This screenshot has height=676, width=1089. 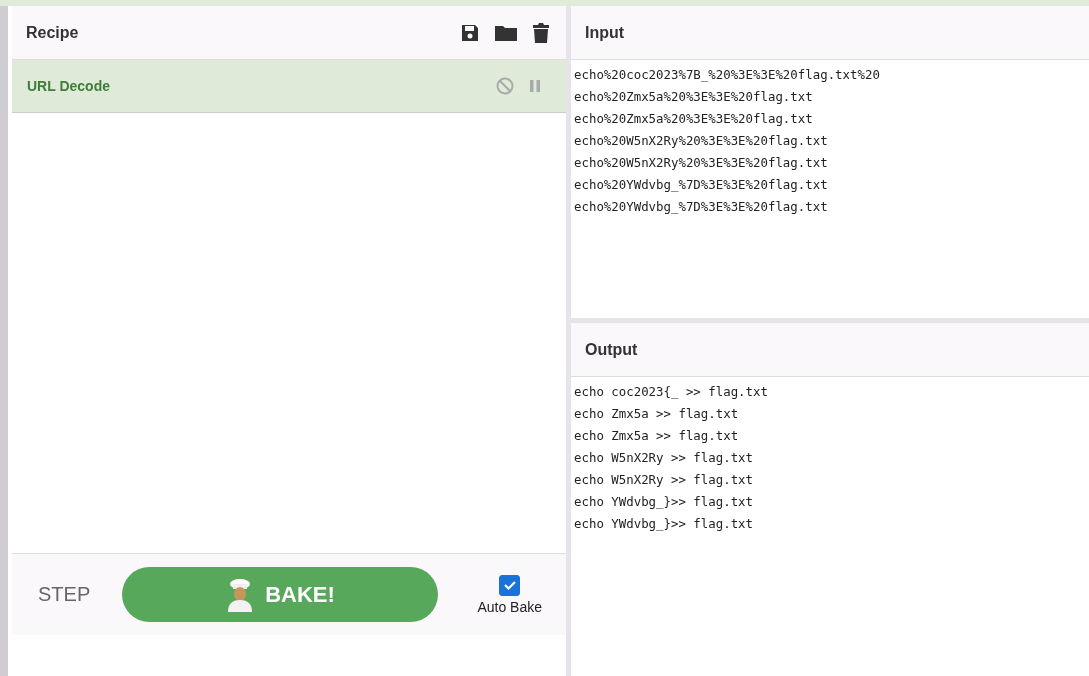 What do you see at coordinates (80, 594) in the screenshot?
I see `step-button: STEP` at bounding box center [80, 594].